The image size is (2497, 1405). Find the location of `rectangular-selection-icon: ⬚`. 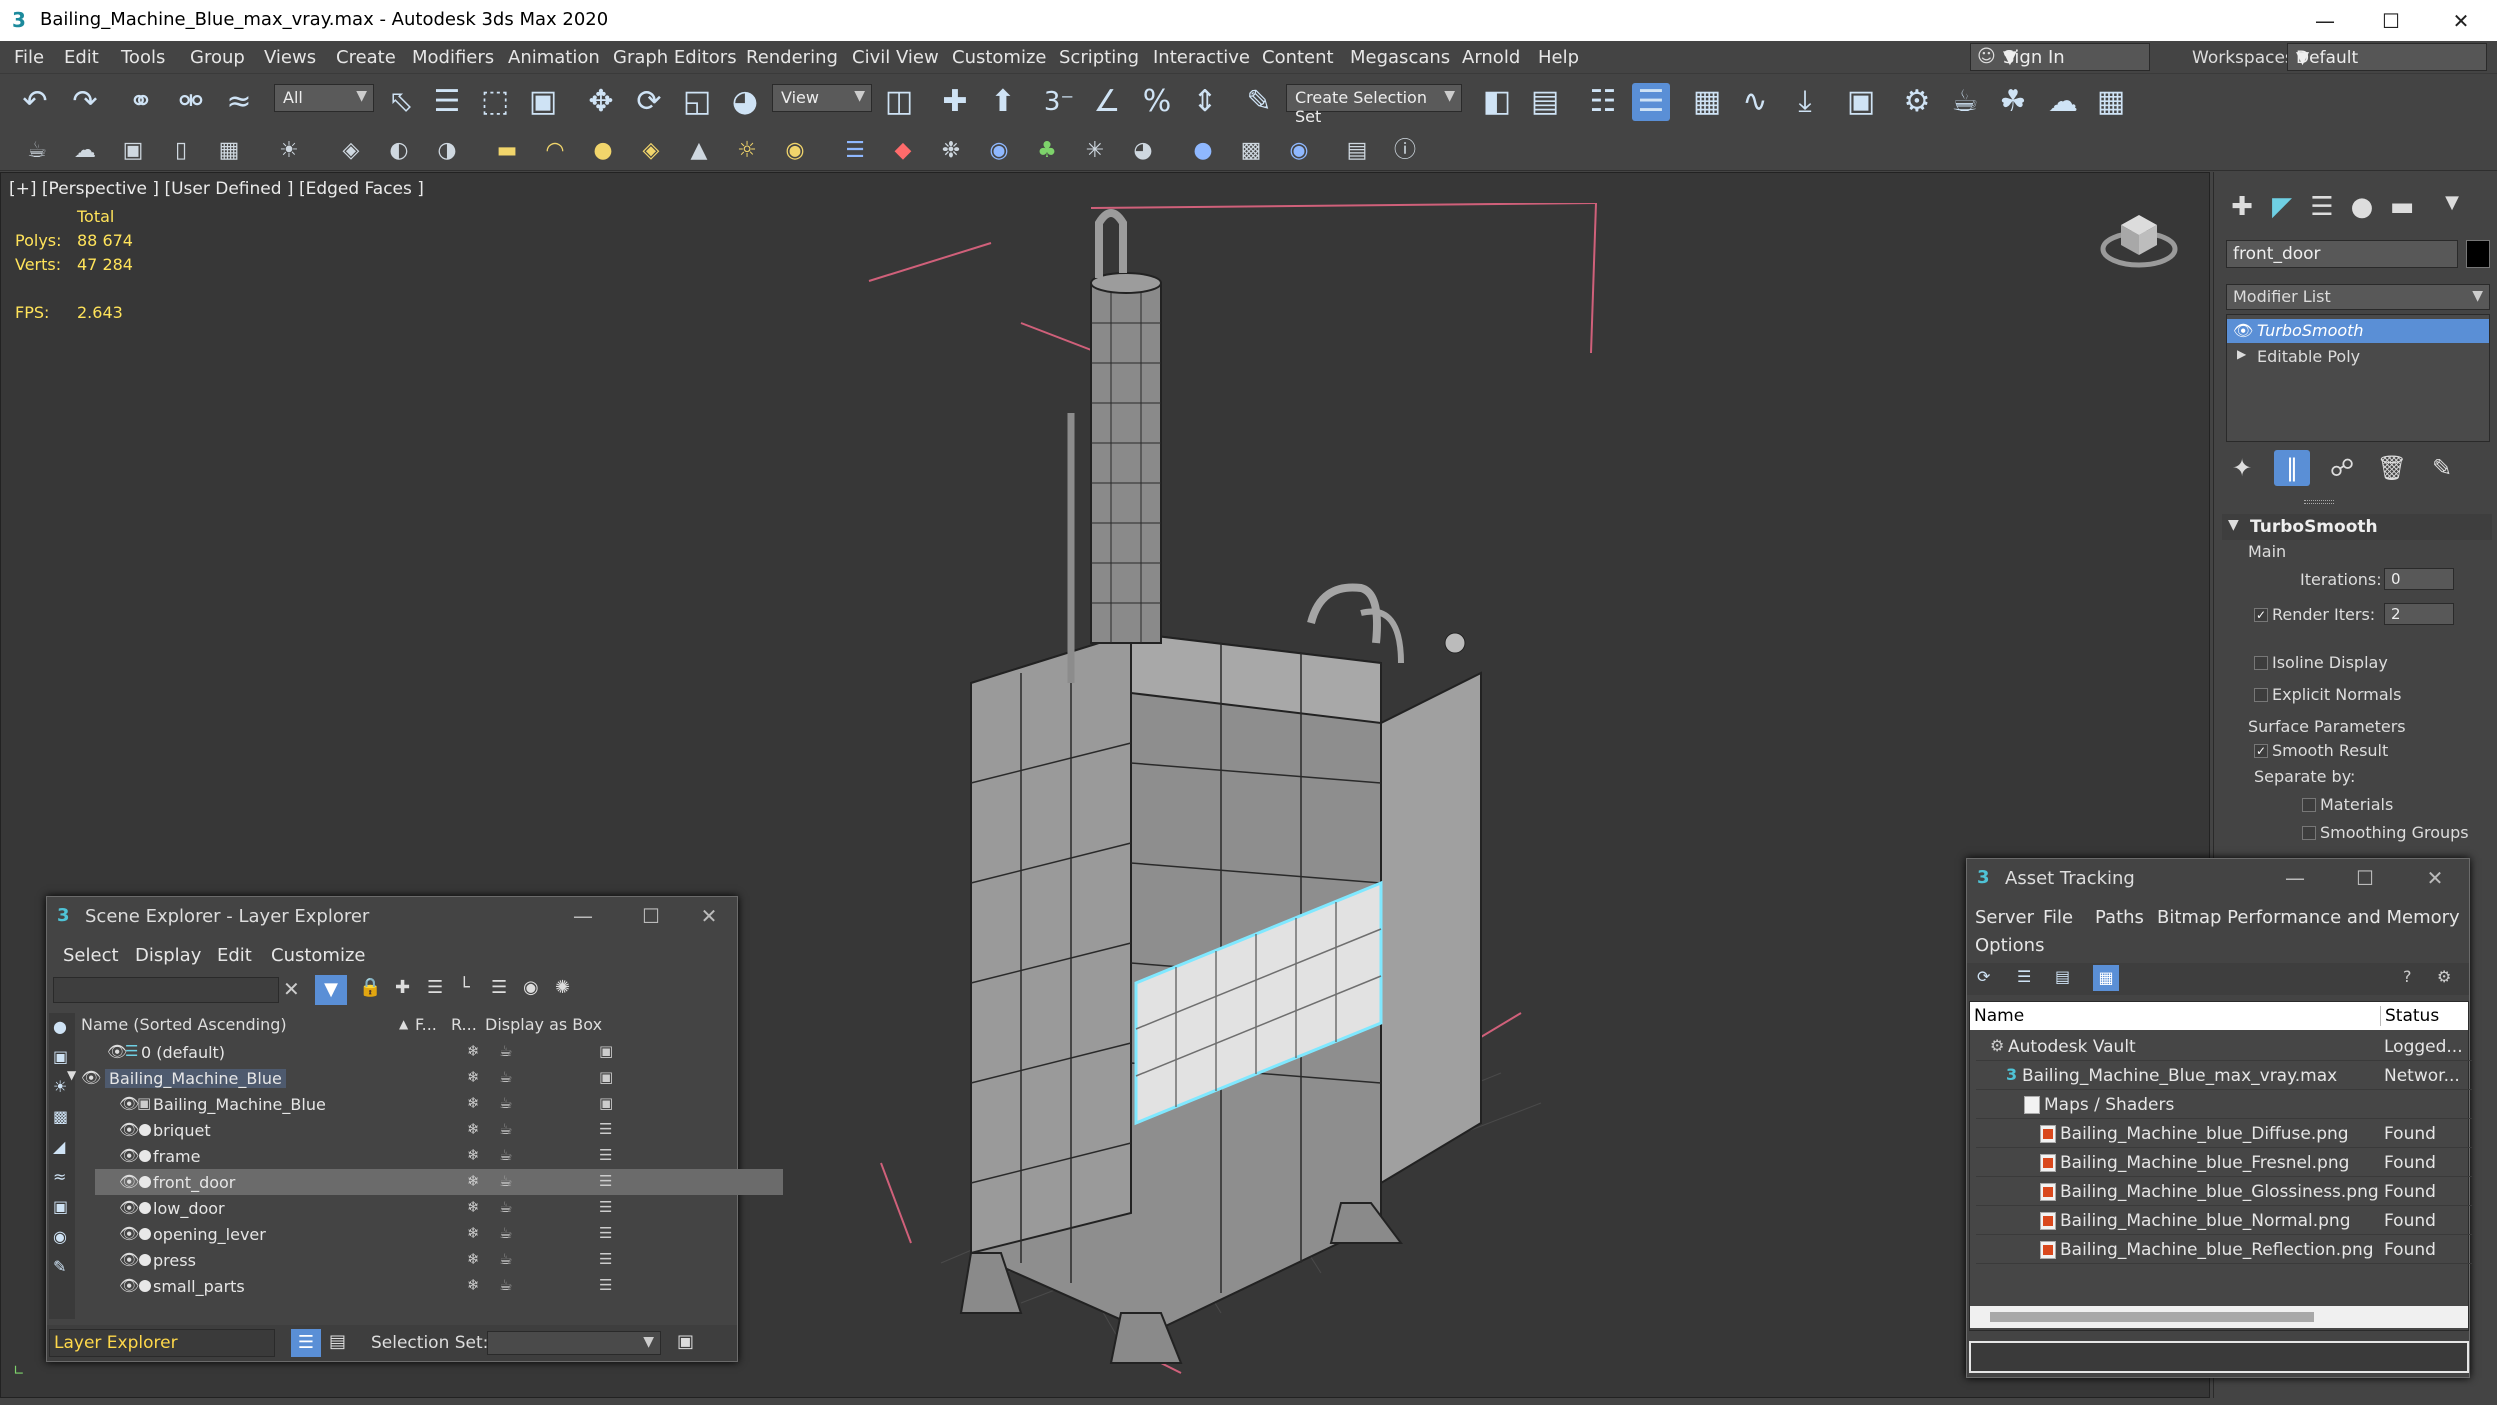

rectangular-selection-icon: ⬚ is located at coordinates (495, 102).